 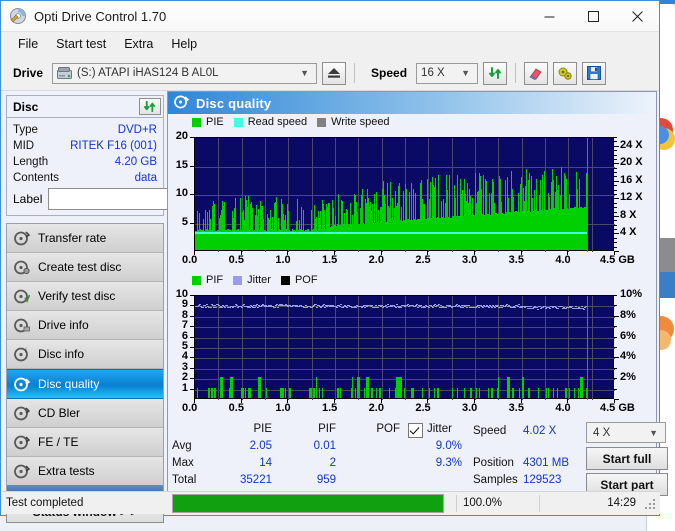 I want to click on title-bar: Opti Drive Control 1.70, so click(x=330, y=16).